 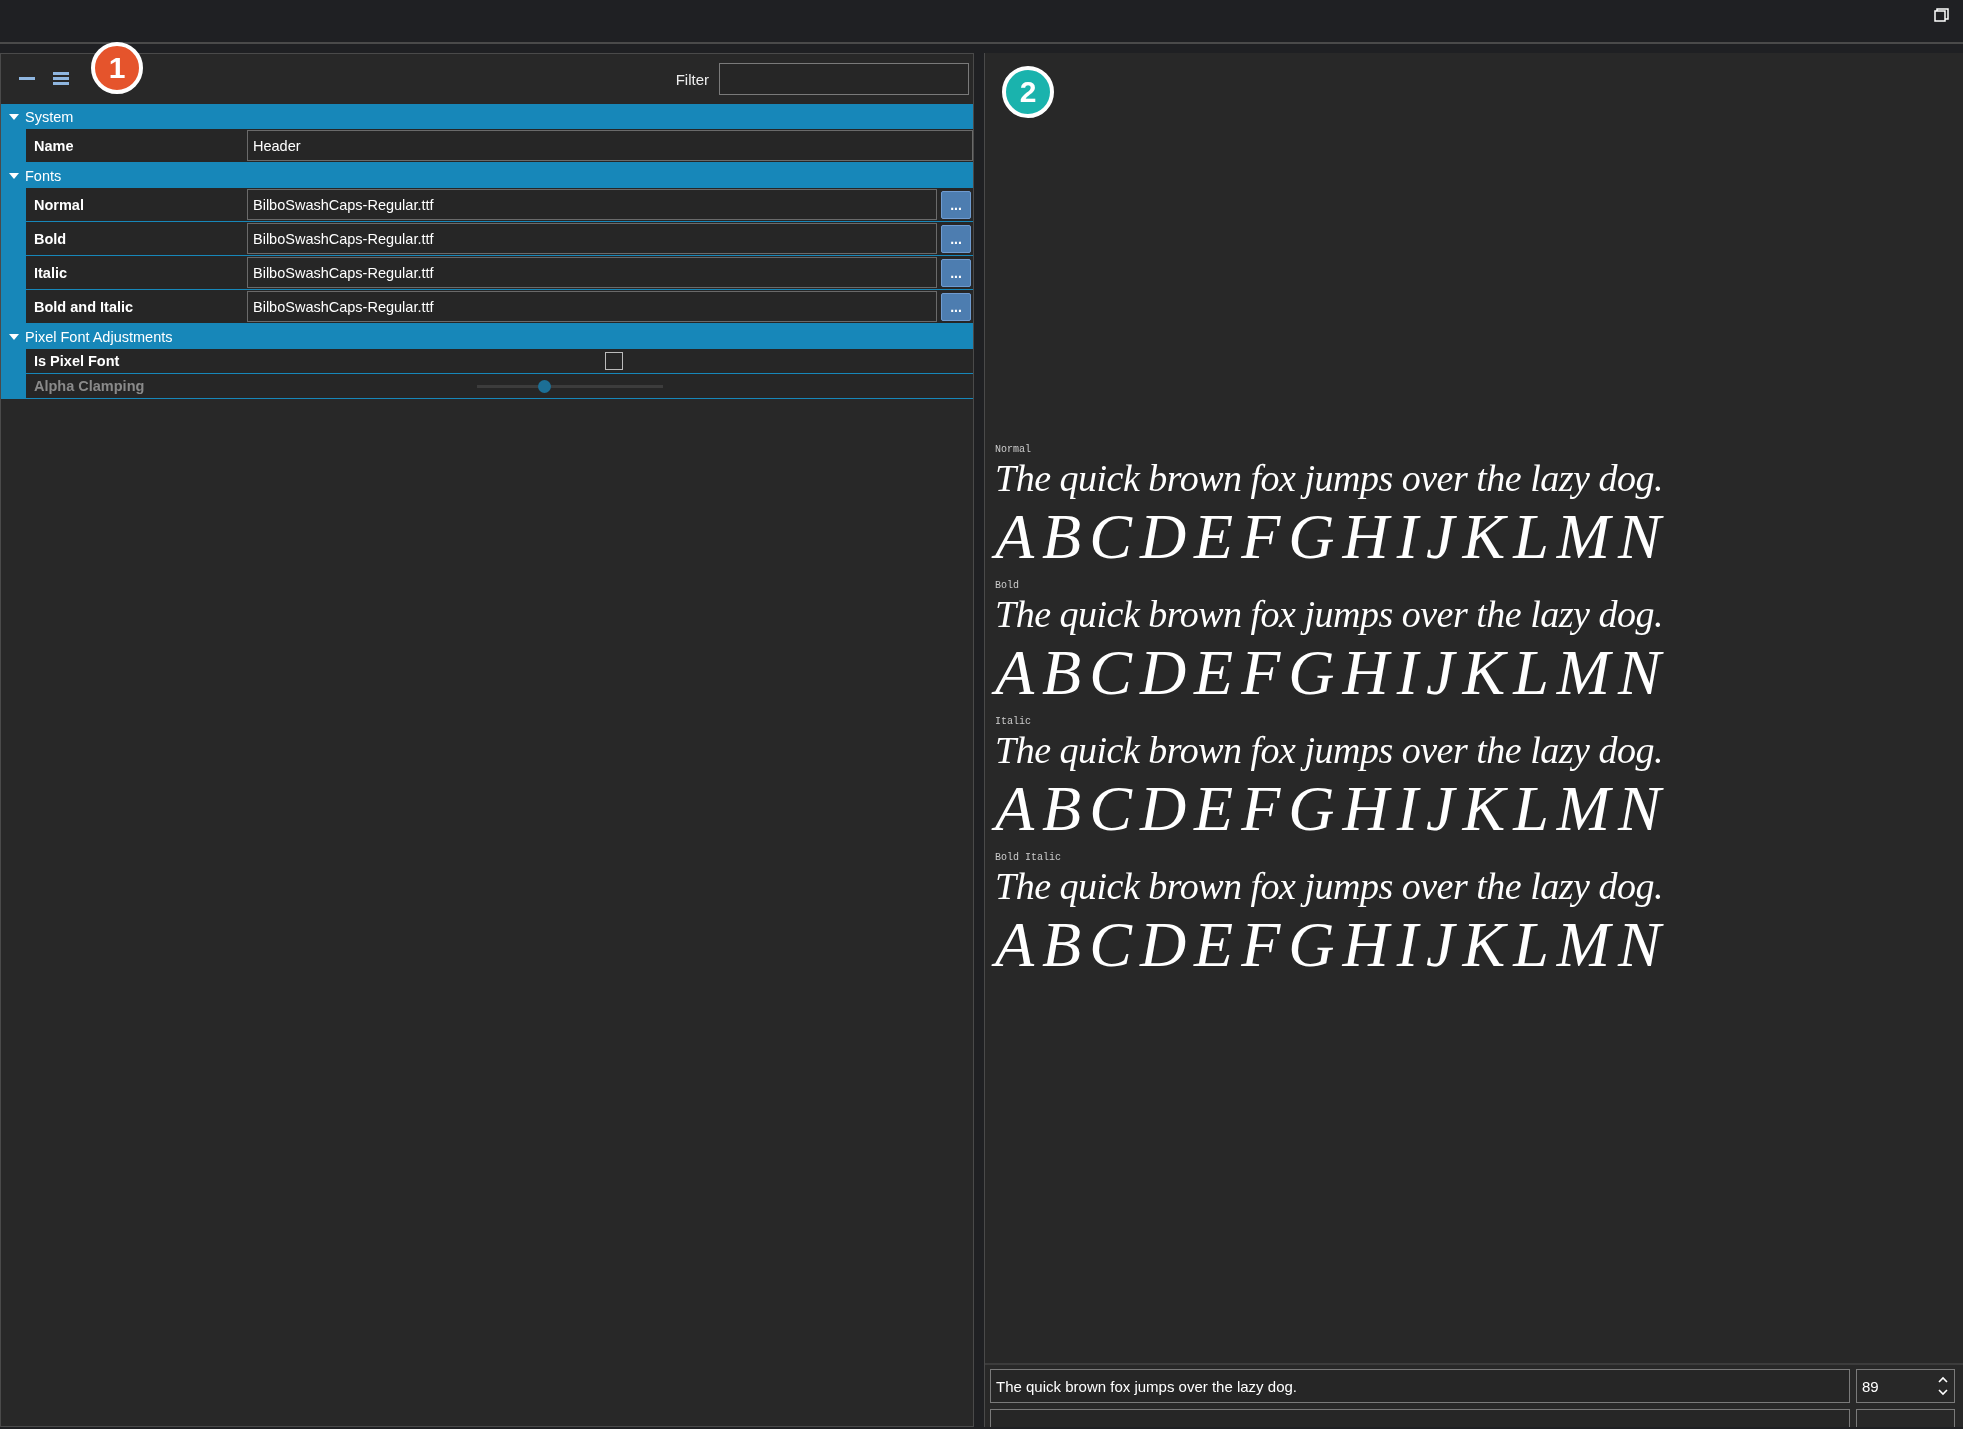 I want to click on property-label: Bold, so click(x=50, y=238).